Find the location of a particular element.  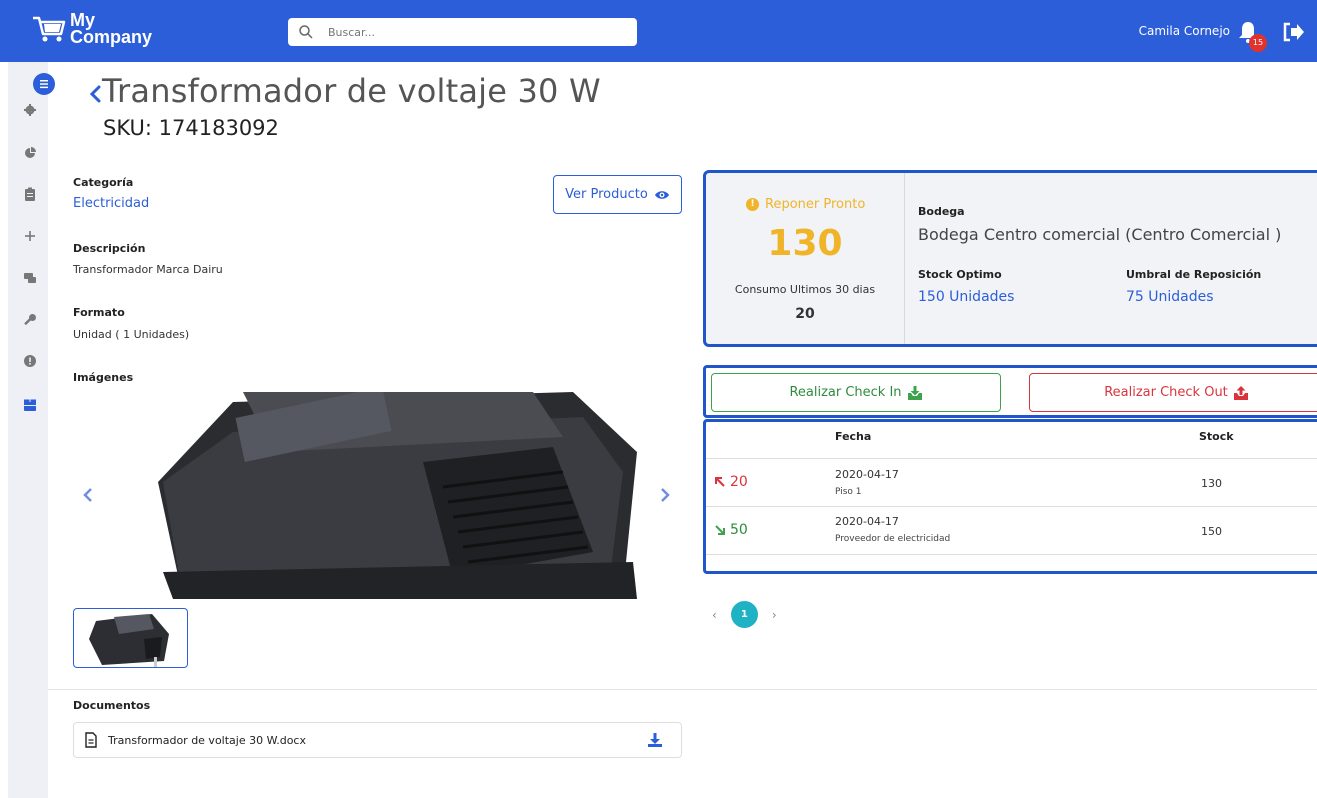

clipboard-icon is located at coordinates (30, 194).